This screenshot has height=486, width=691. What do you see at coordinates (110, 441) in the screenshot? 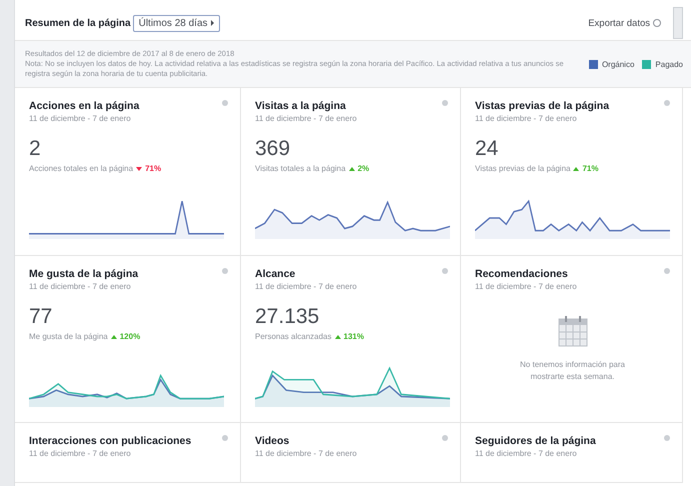
I see `card-title: Interacciones con publicaciones` at bounding box center [110, 441].